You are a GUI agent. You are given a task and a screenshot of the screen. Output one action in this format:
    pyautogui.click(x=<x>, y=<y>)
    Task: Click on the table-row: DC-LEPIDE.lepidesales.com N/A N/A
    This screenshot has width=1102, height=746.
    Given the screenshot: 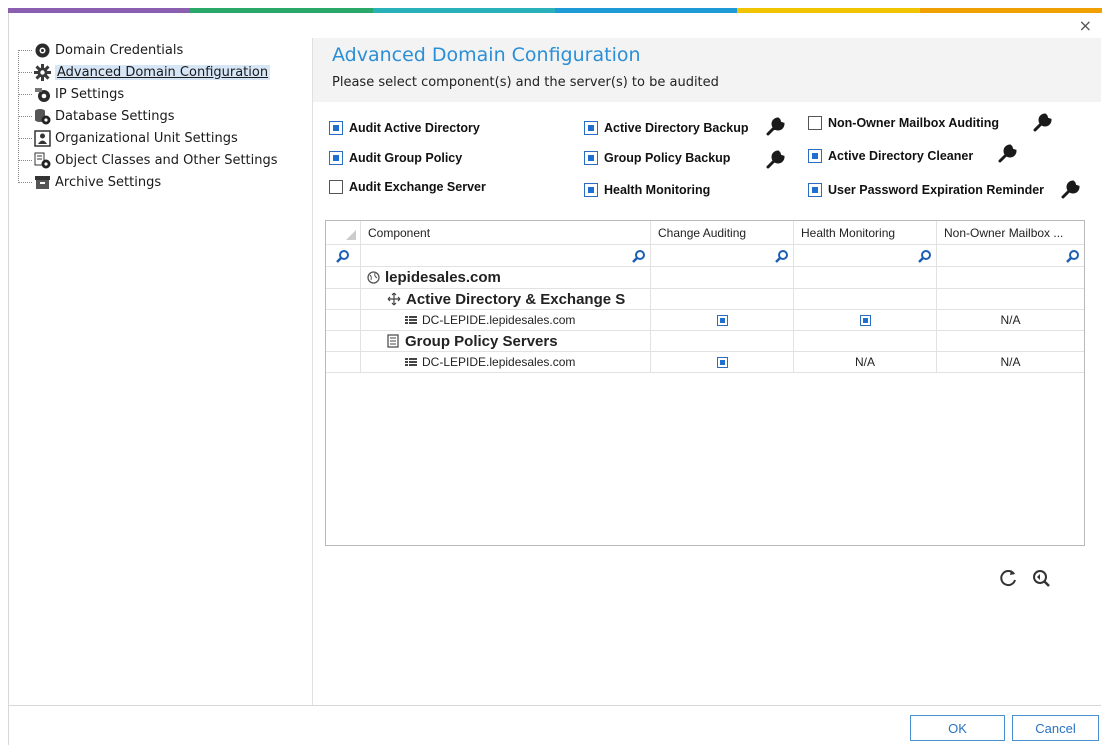 What is the action you would take?
    pyautogui.click(x=705, y=362)
    